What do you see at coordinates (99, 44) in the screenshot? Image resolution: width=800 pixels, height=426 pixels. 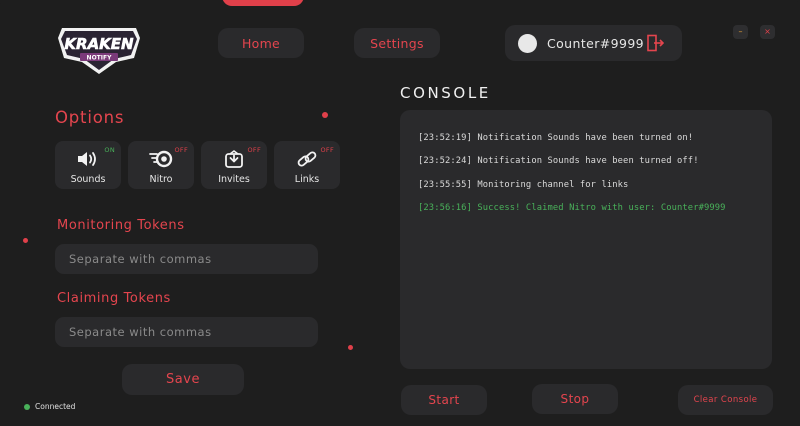 I see `logo-title: KRAKEN` at bounding box center [99, 44].